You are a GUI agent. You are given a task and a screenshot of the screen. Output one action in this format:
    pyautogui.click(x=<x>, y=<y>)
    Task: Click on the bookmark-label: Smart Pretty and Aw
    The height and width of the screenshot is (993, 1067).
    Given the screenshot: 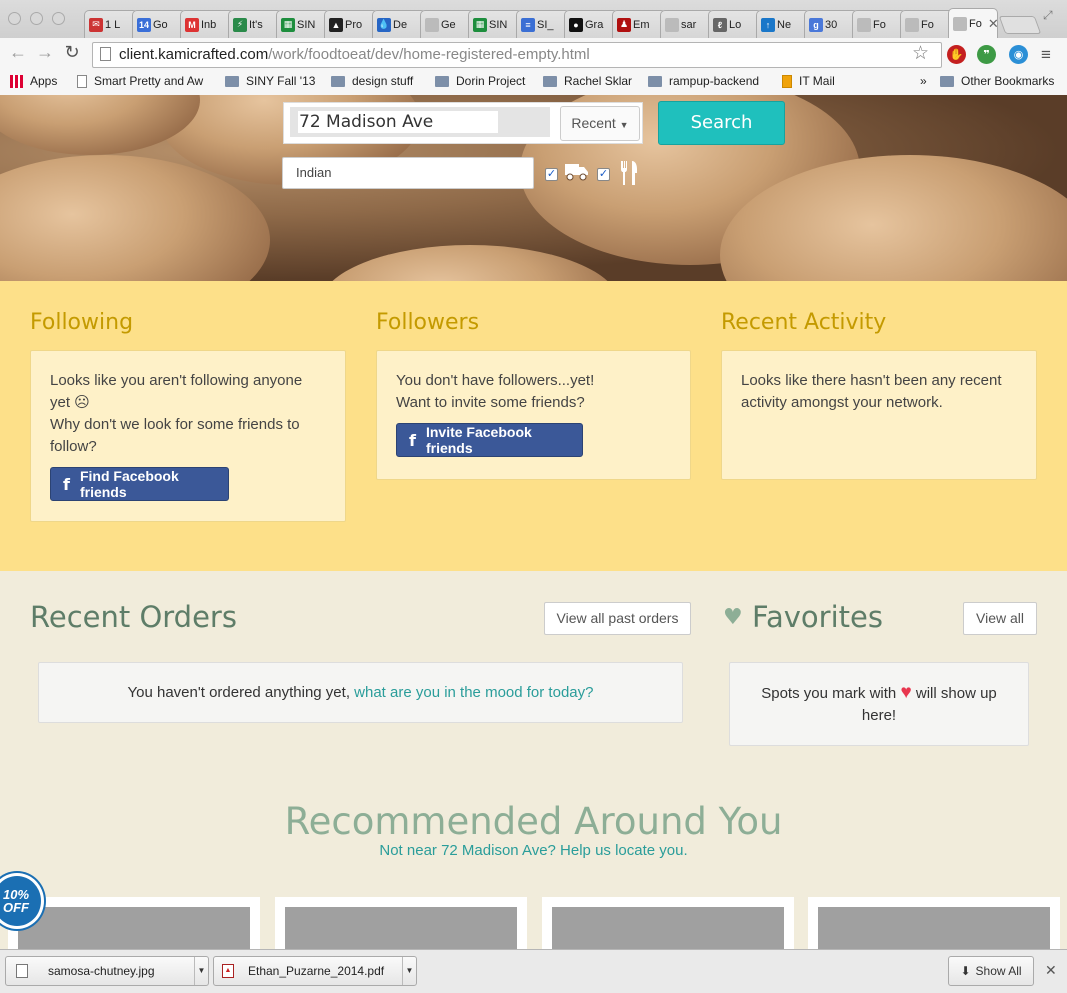 What is the action you would take?
    pyautogui.click(x=149, y=81)
    